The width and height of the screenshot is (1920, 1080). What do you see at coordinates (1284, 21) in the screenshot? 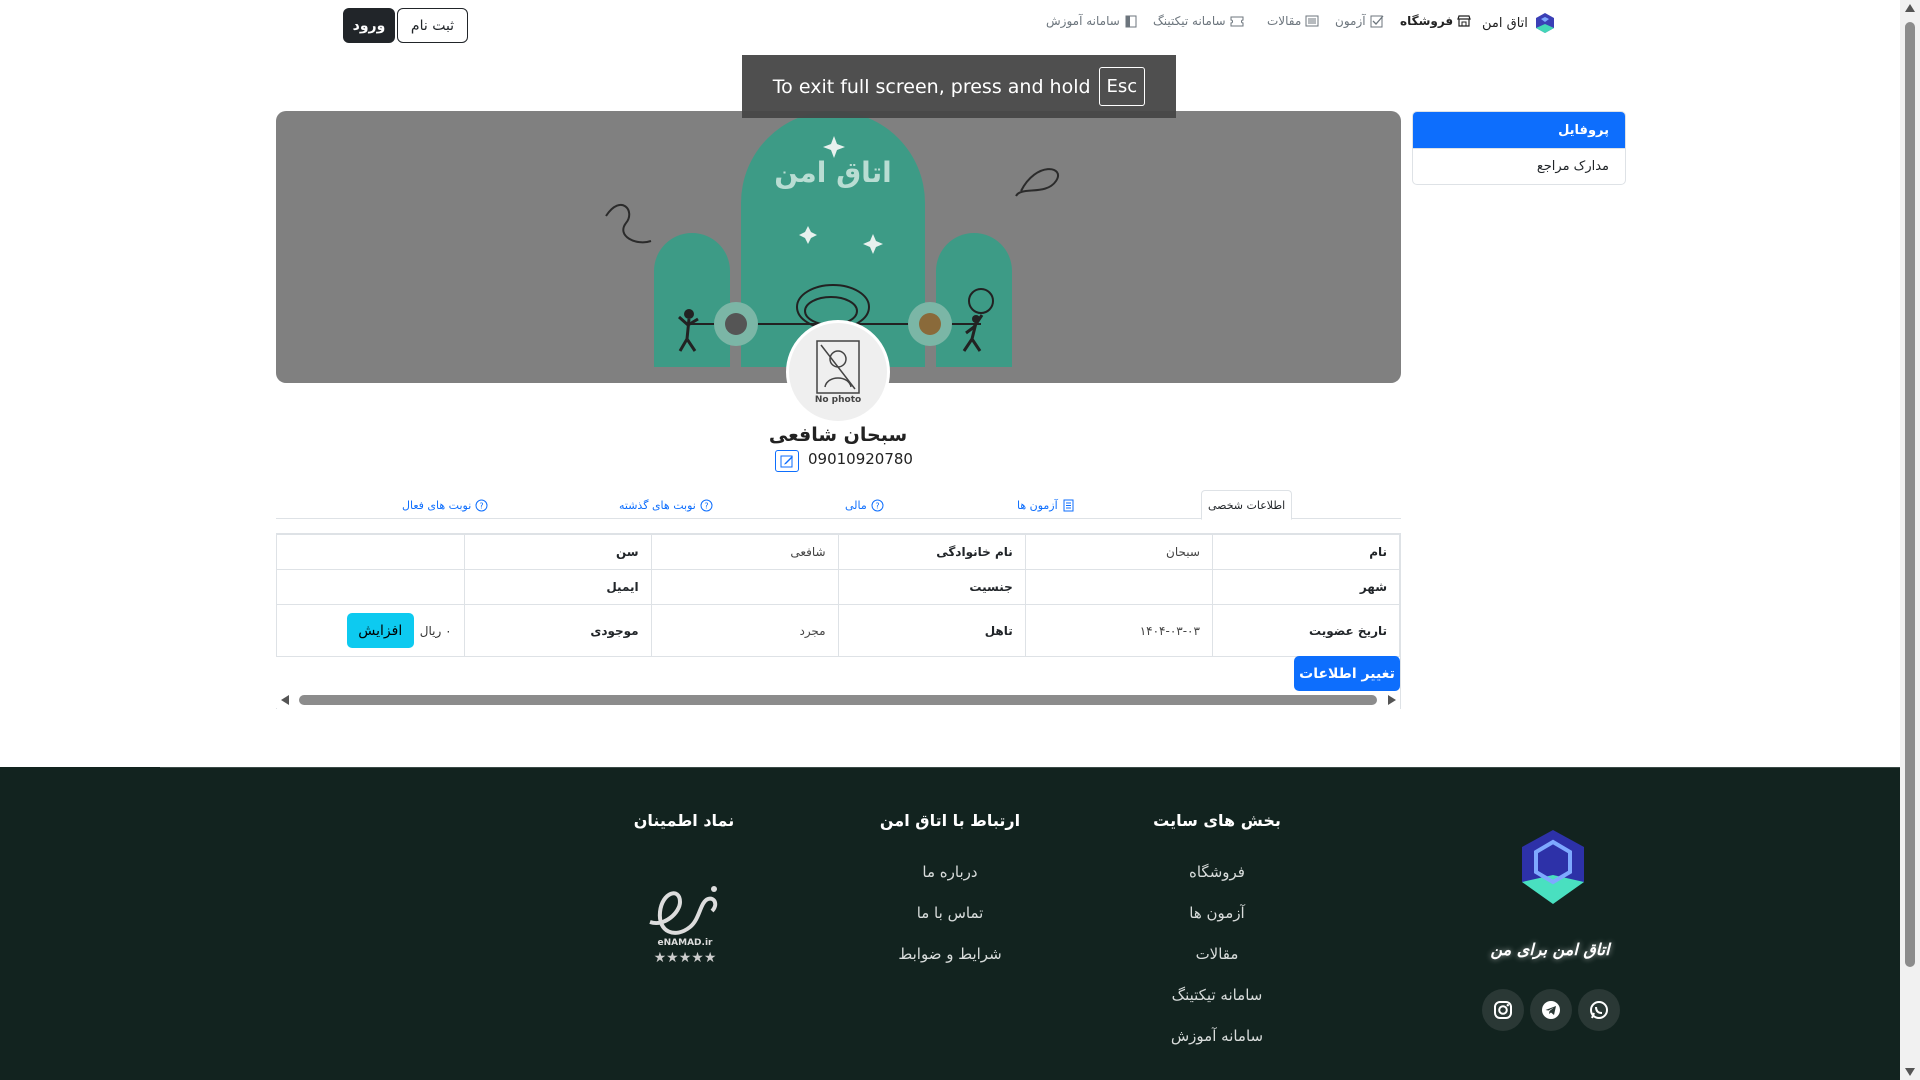
I see `nav-label: مقالات` at bounding box center [1284, 21].